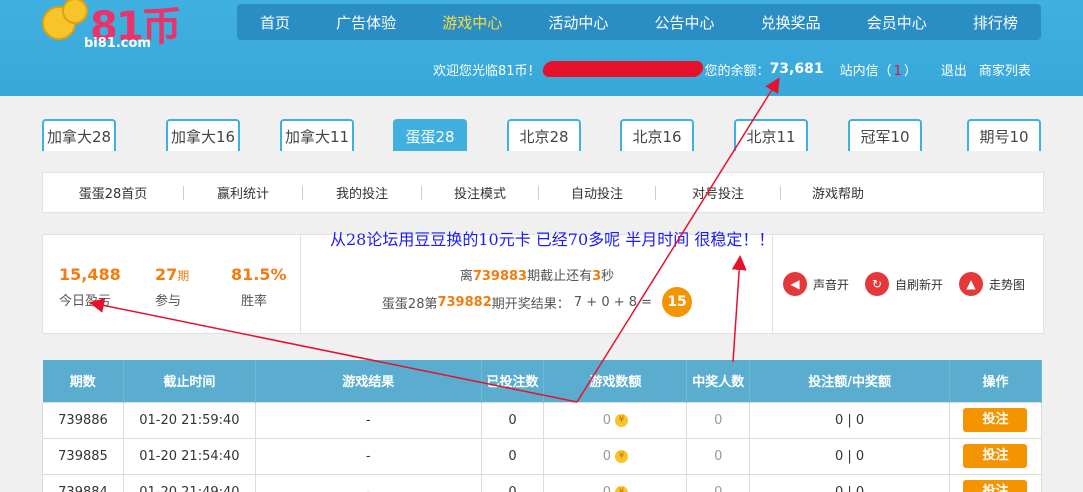  I want to click on table-row: 739884 01-20 21:49:40 - 0 0 ¥ 0 0 | 0 投注, so click(542, 482).